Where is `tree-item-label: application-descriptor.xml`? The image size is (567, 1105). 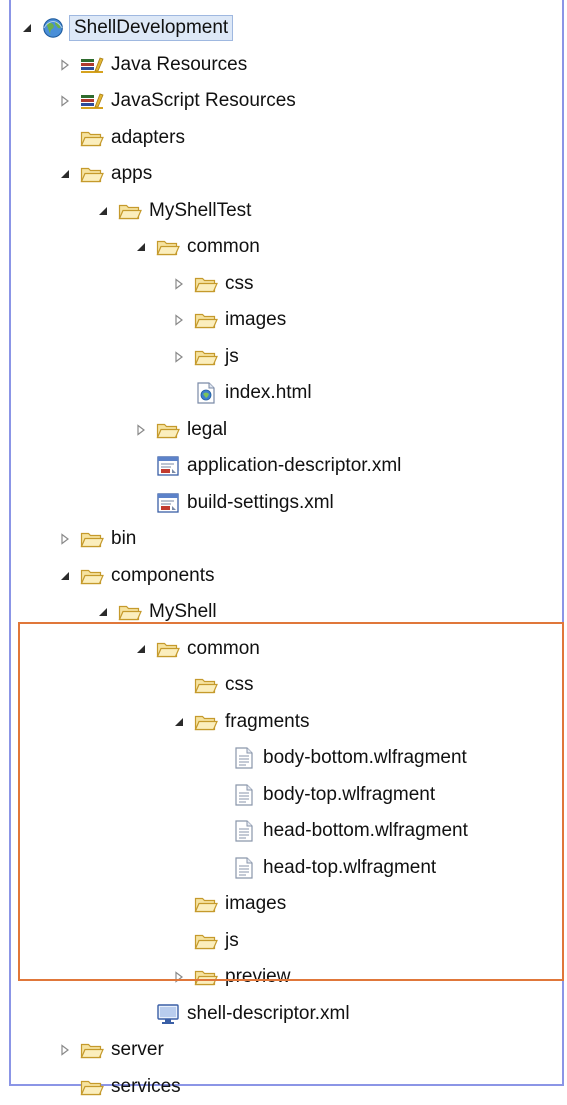
tree-item-label: application-descriptor.xml is located at coordinates (294, 466).